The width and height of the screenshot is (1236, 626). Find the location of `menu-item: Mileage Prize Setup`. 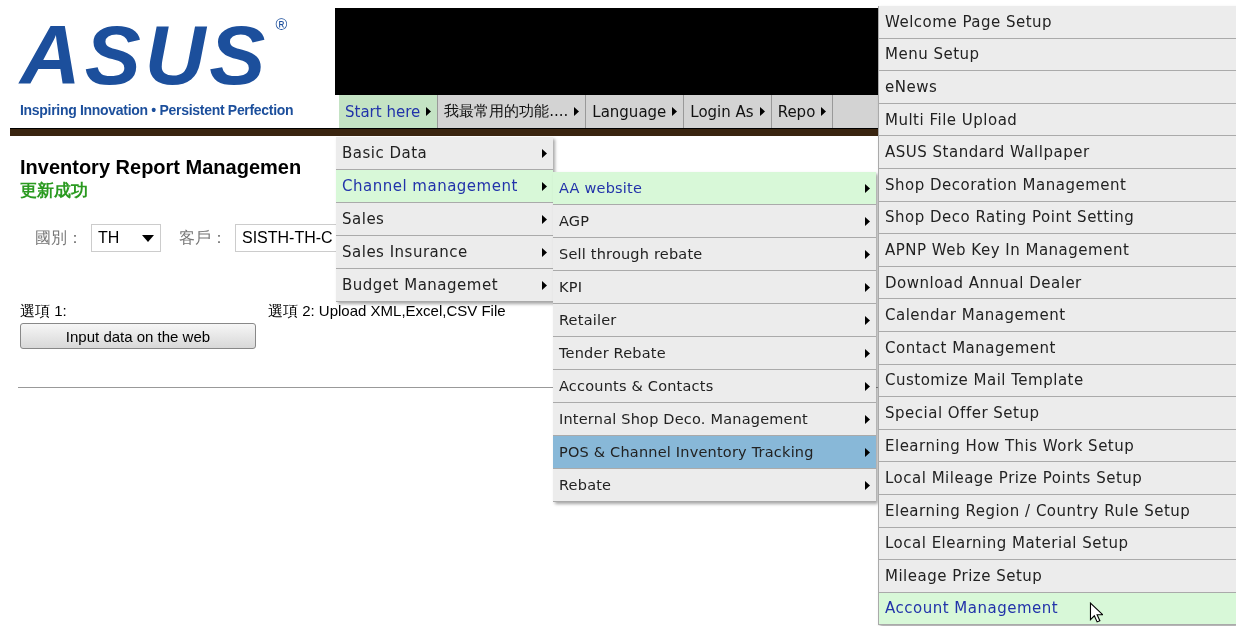

menu-item: Mileage Prize Setup is located at coordinates (1057, 576).